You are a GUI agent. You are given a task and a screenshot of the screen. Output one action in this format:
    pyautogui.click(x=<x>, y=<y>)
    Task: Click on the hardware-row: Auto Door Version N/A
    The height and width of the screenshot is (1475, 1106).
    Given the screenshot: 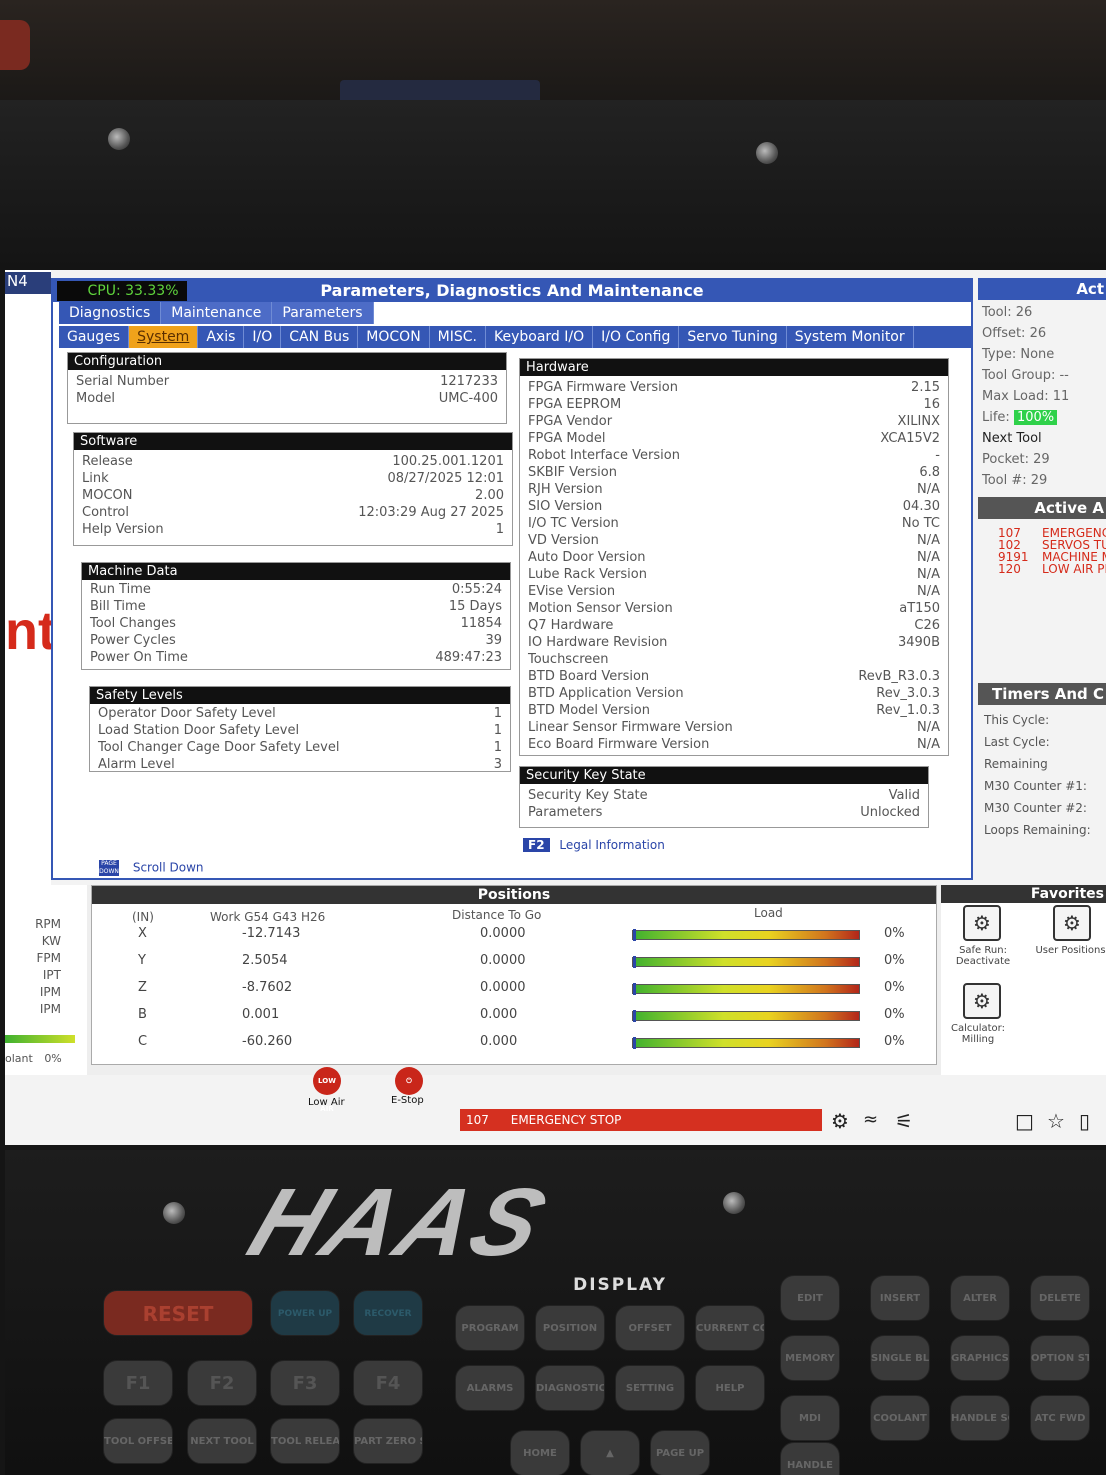 What is the action you would take?
    pyautogui.click(x=734, y=558)
    